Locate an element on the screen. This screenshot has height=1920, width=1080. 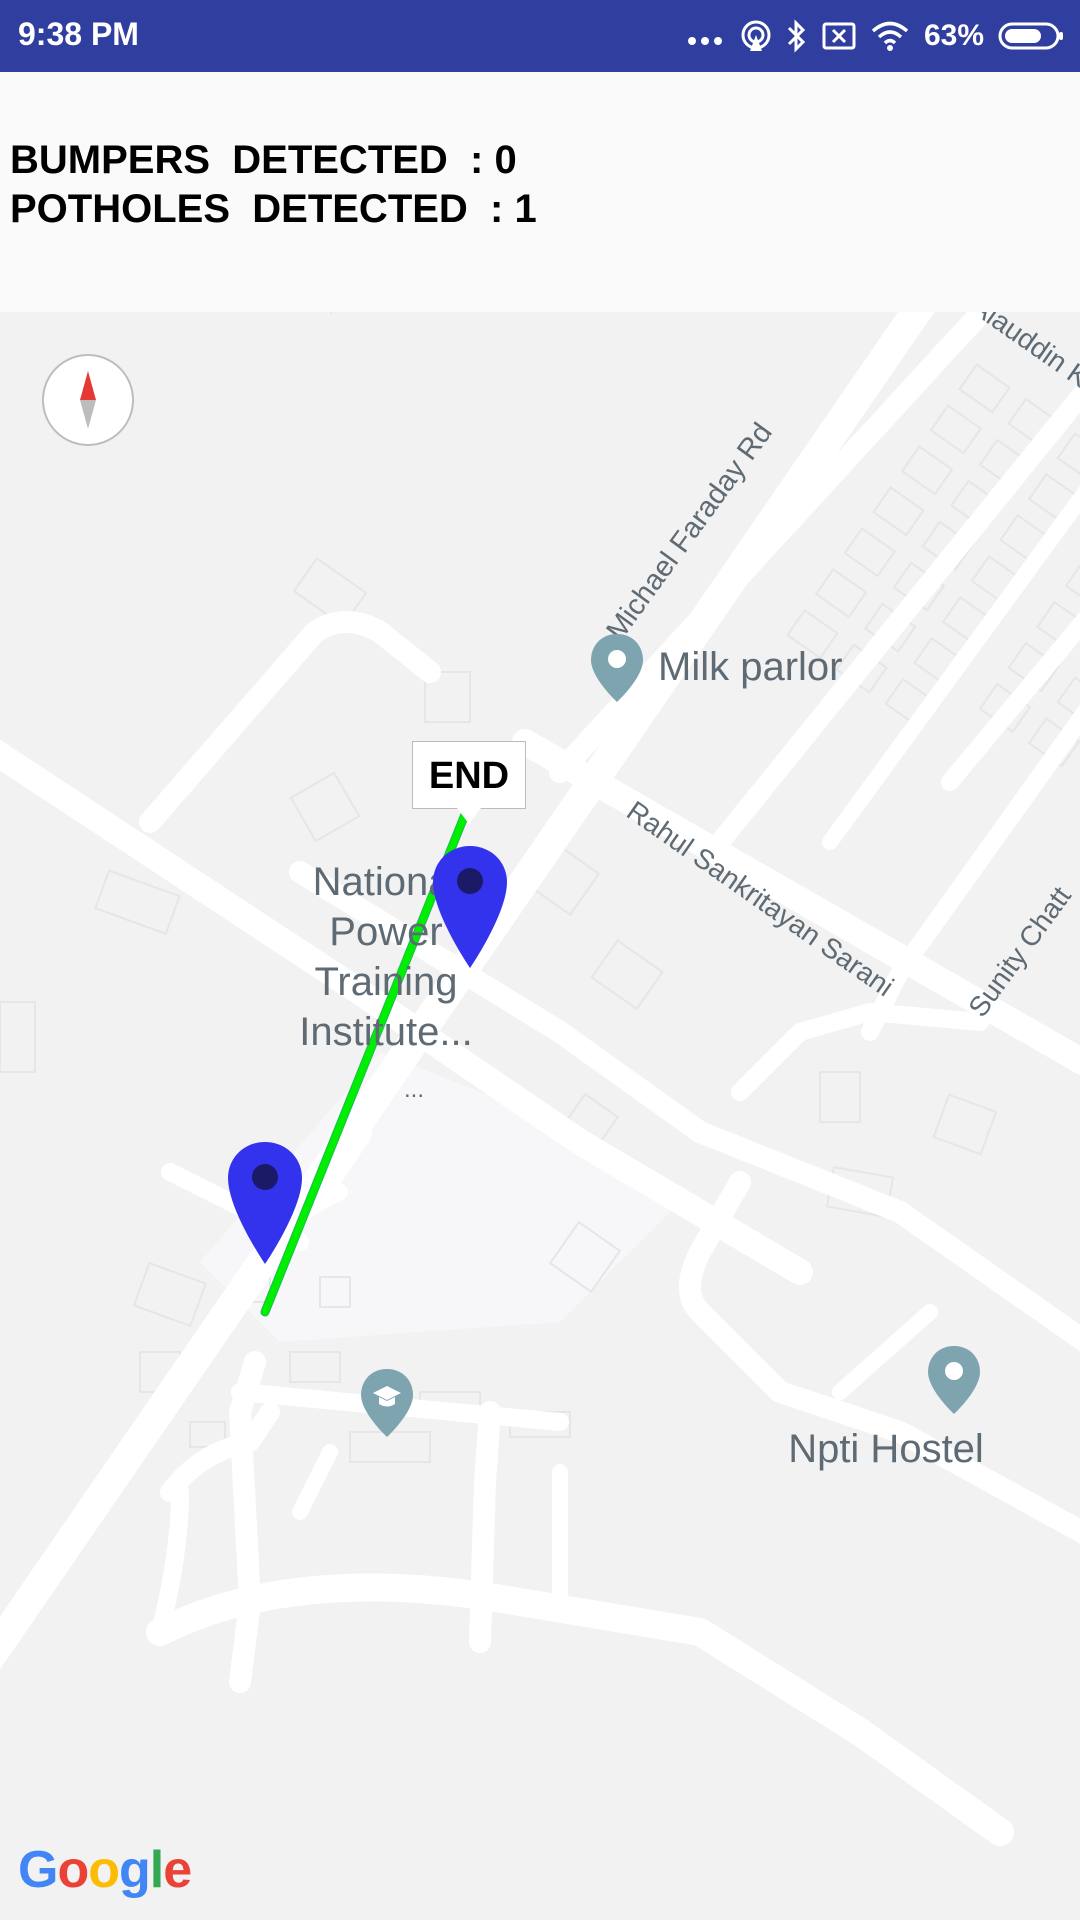
end-marker-callout: END is located at coordinates (469, 782).